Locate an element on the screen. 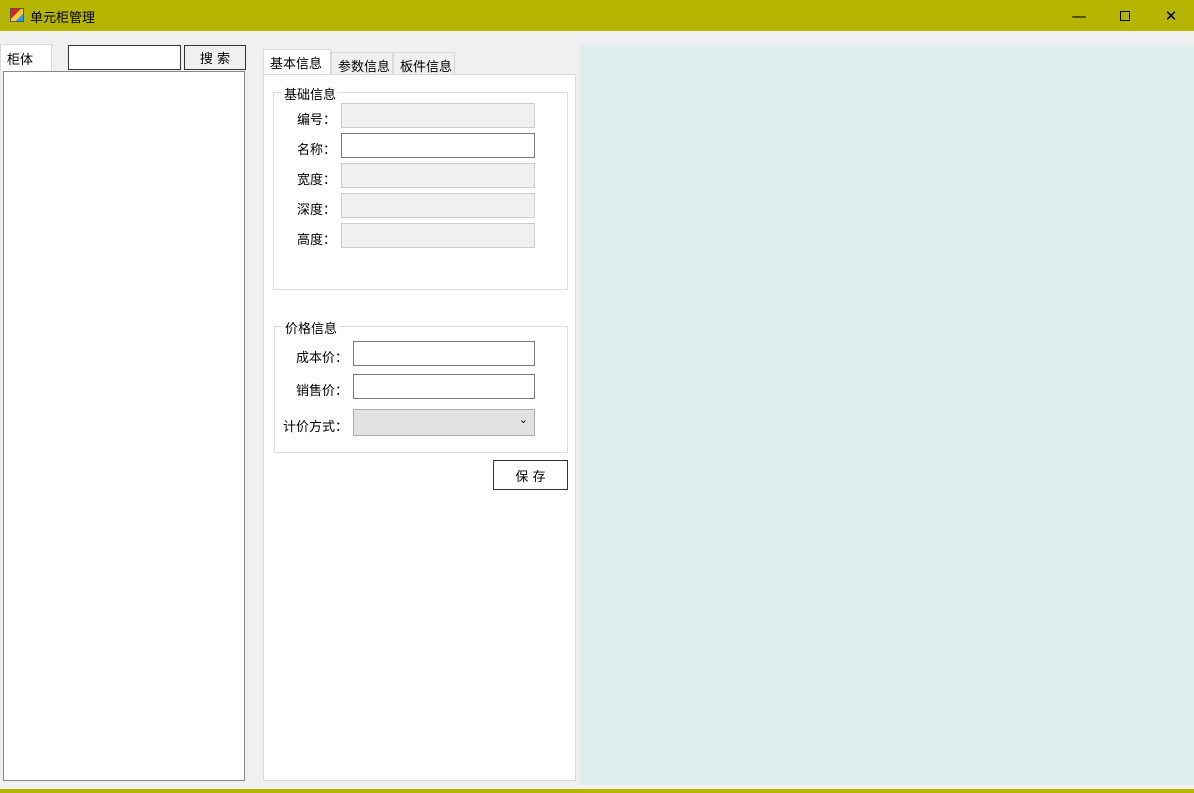  maximize-icon is located at coordinates (1125, 15).